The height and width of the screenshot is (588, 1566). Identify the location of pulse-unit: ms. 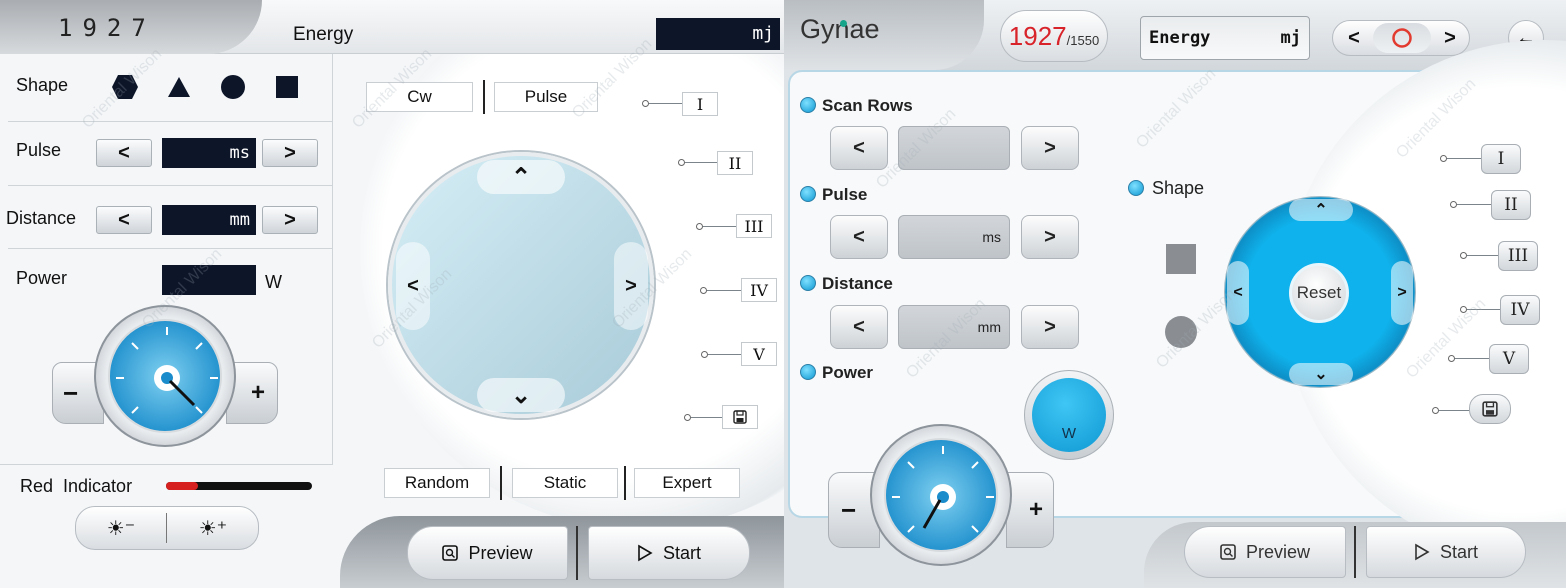
(991, 237).